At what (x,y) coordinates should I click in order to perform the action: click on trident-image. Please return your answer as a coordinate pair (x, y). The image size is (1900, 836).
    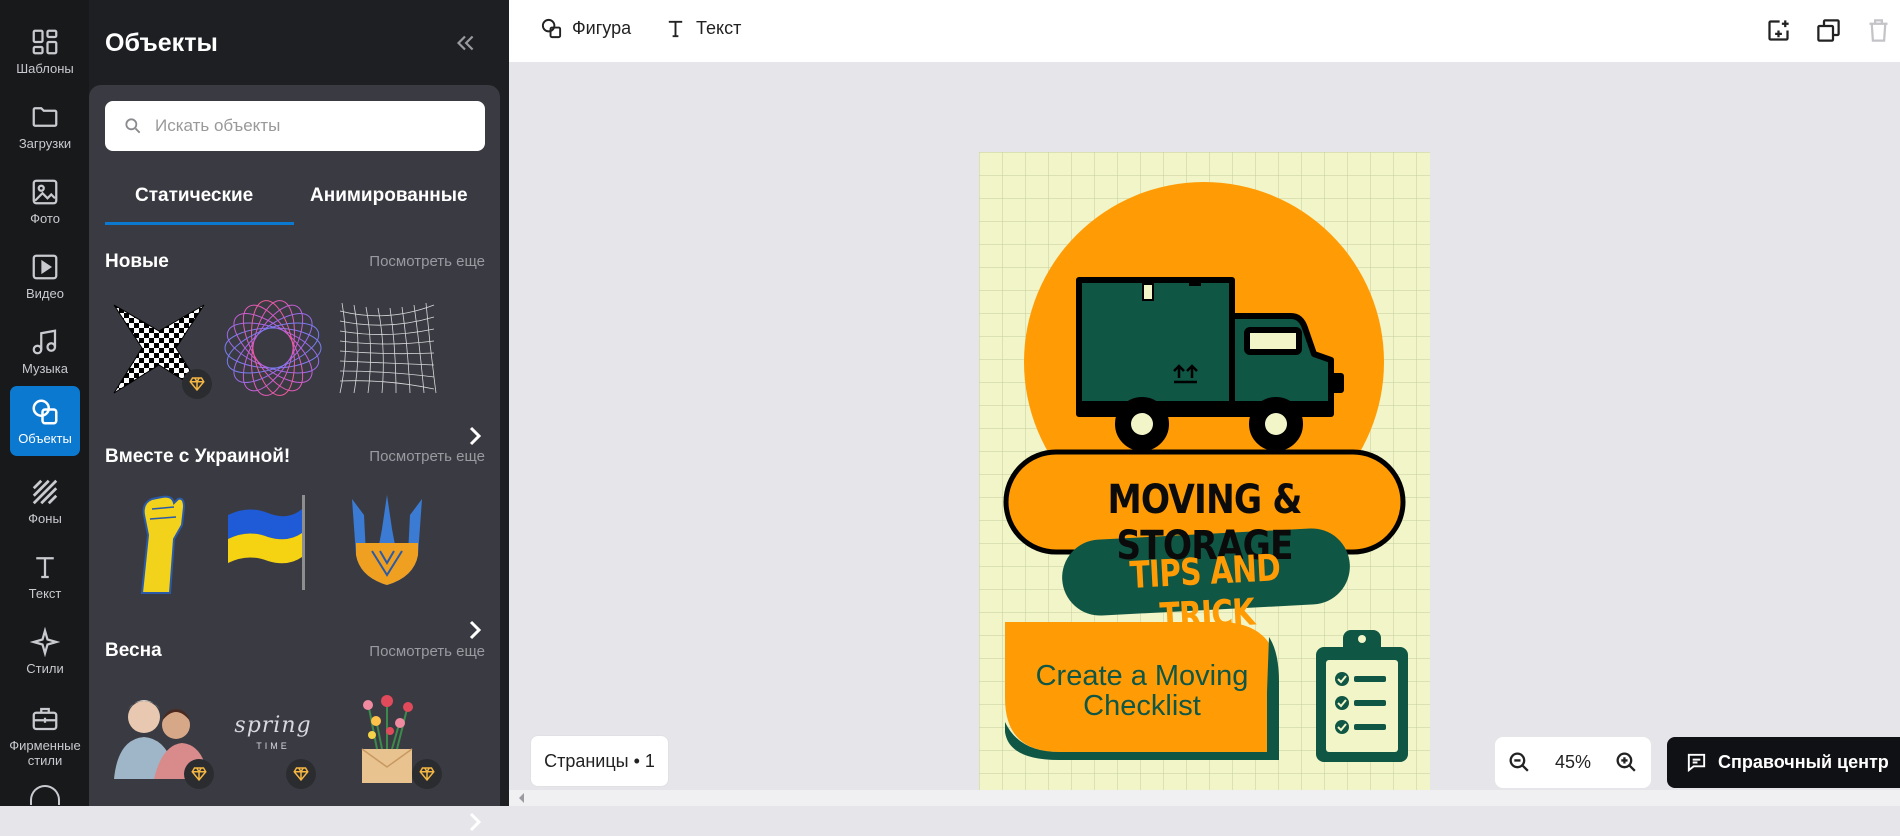
    Looking at the image, I should click on (387, 540).